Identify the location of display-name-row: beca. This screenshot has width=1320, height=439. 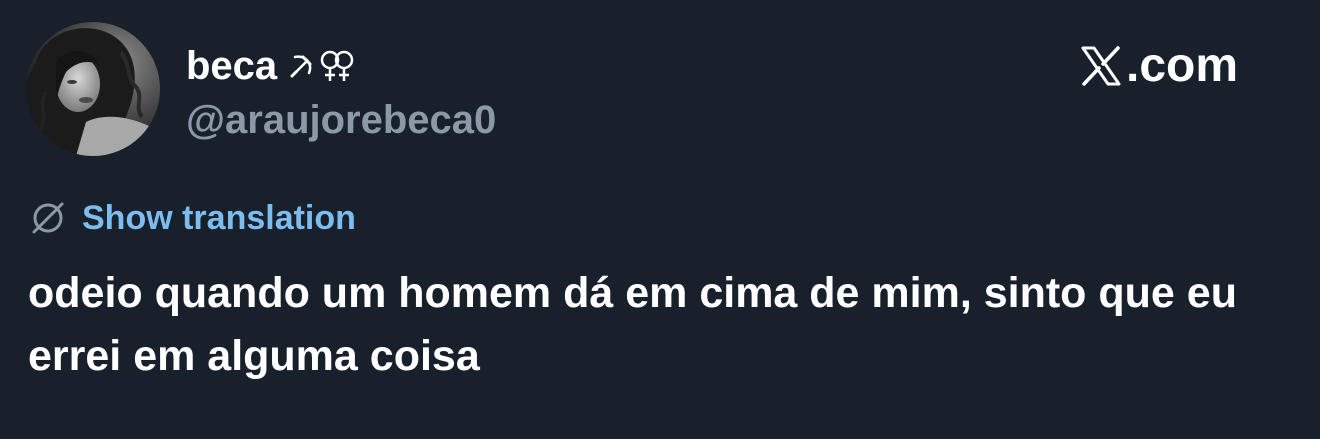
(270, 66).